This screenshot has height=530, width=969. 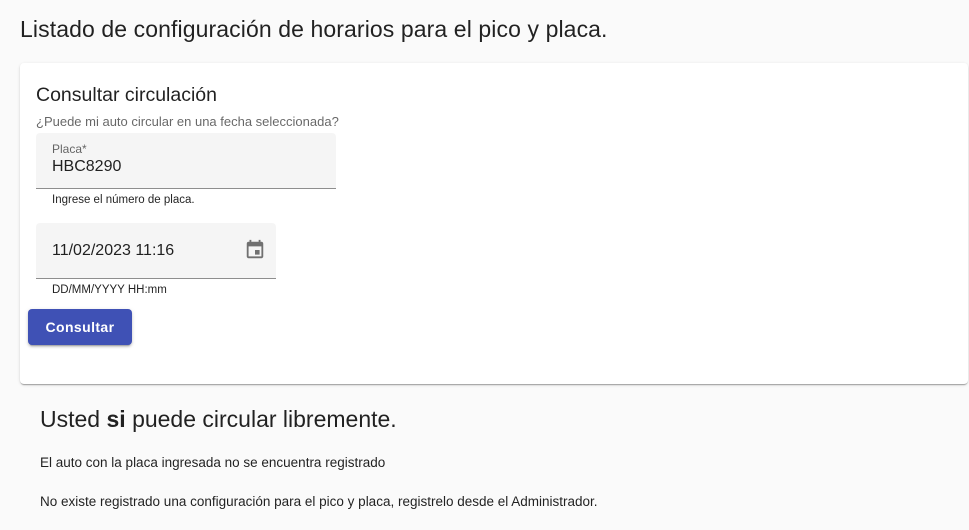 I want to click on datetime-input, so click(x=142, y=251).